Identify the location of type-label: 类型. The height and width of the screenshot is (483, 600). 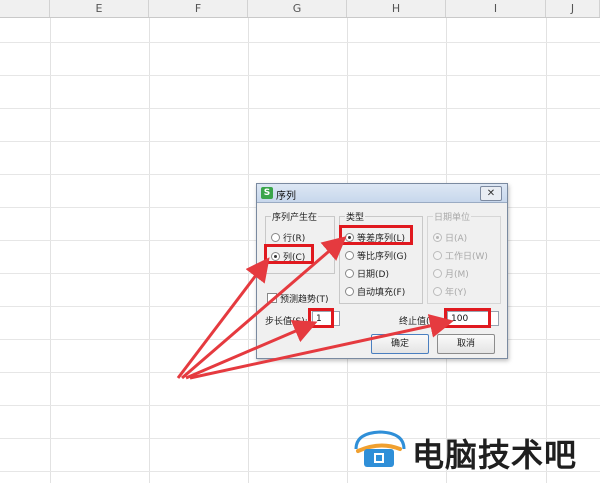
(355, 216).